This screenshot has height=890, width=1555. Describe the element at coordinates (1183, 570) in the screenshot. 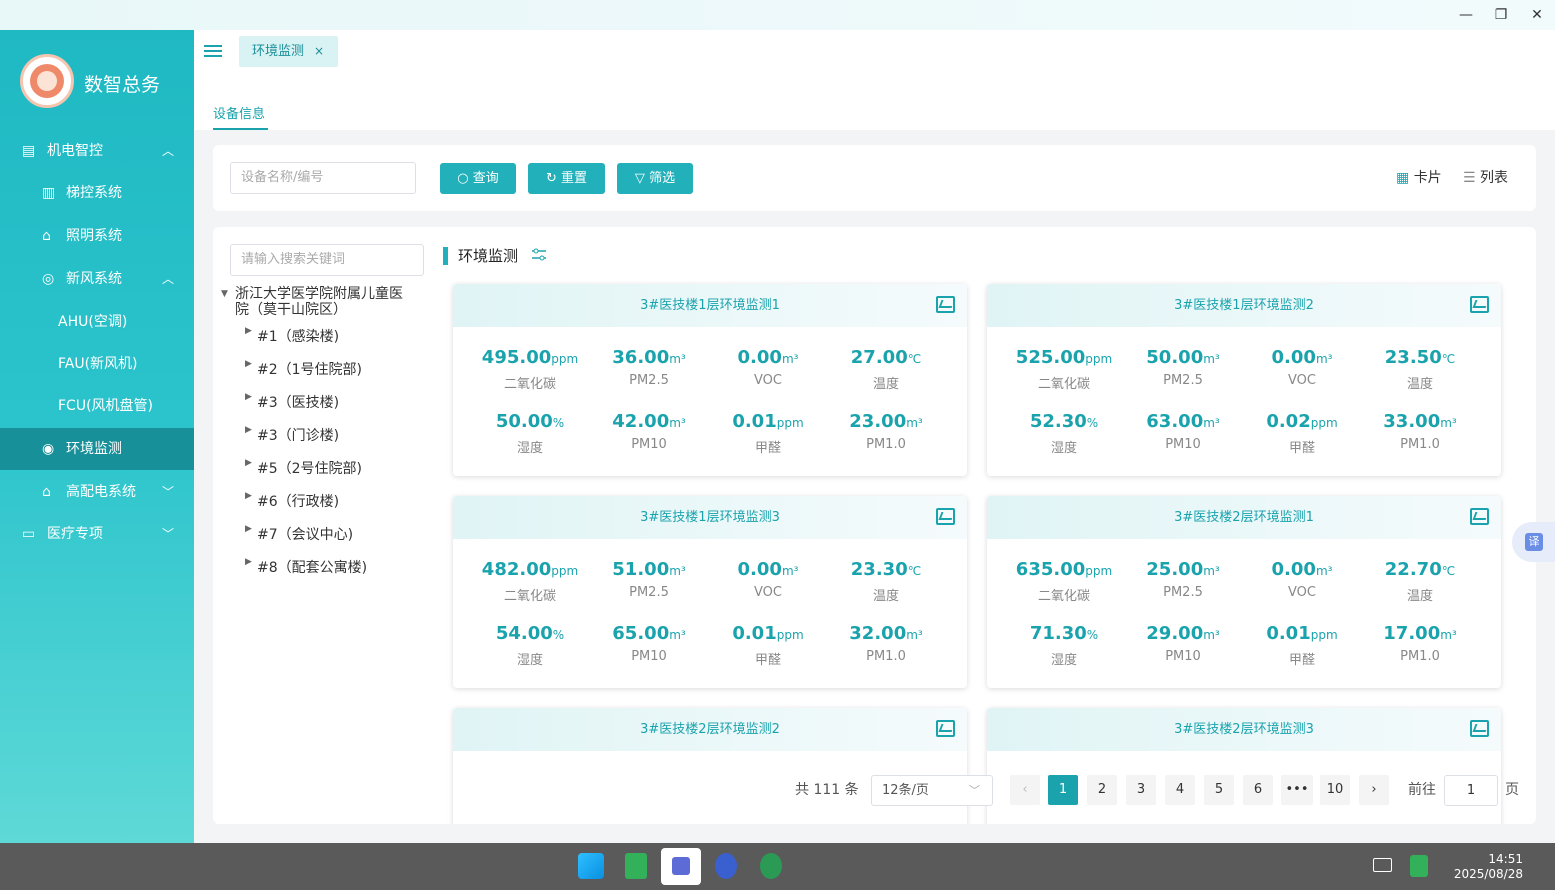

I see `metric-value: 25.00m³` at that location.